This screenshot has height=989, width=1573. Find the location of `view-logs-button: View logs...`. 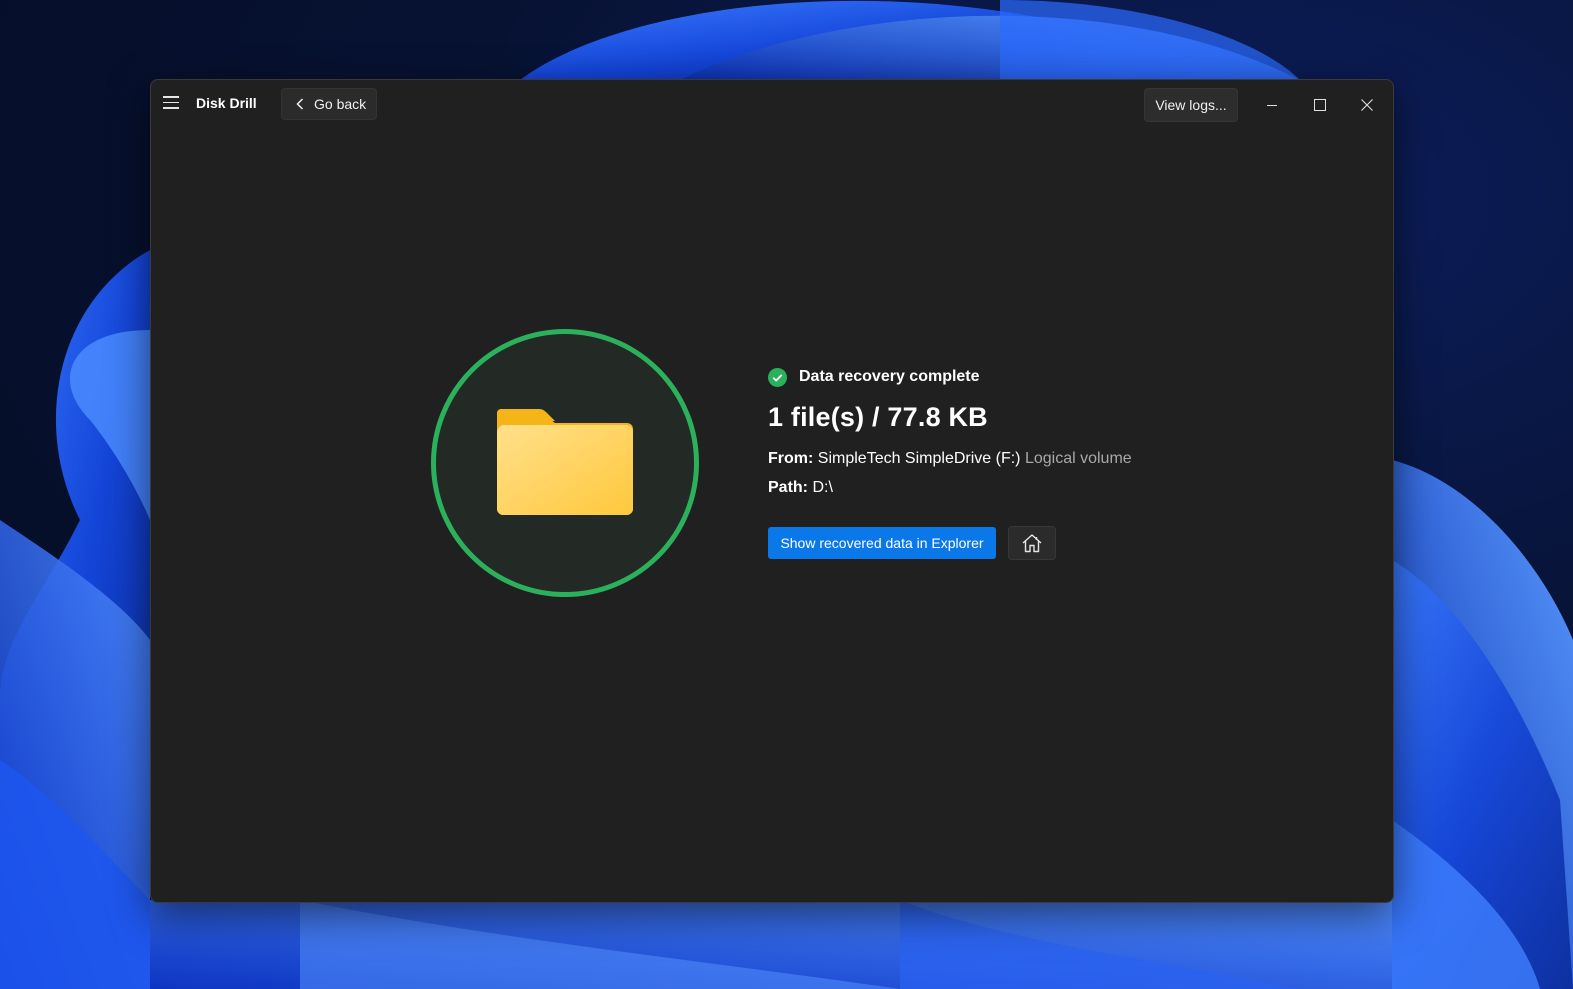

view-logs-button: View logs... is located at coordinates (1191, 105).